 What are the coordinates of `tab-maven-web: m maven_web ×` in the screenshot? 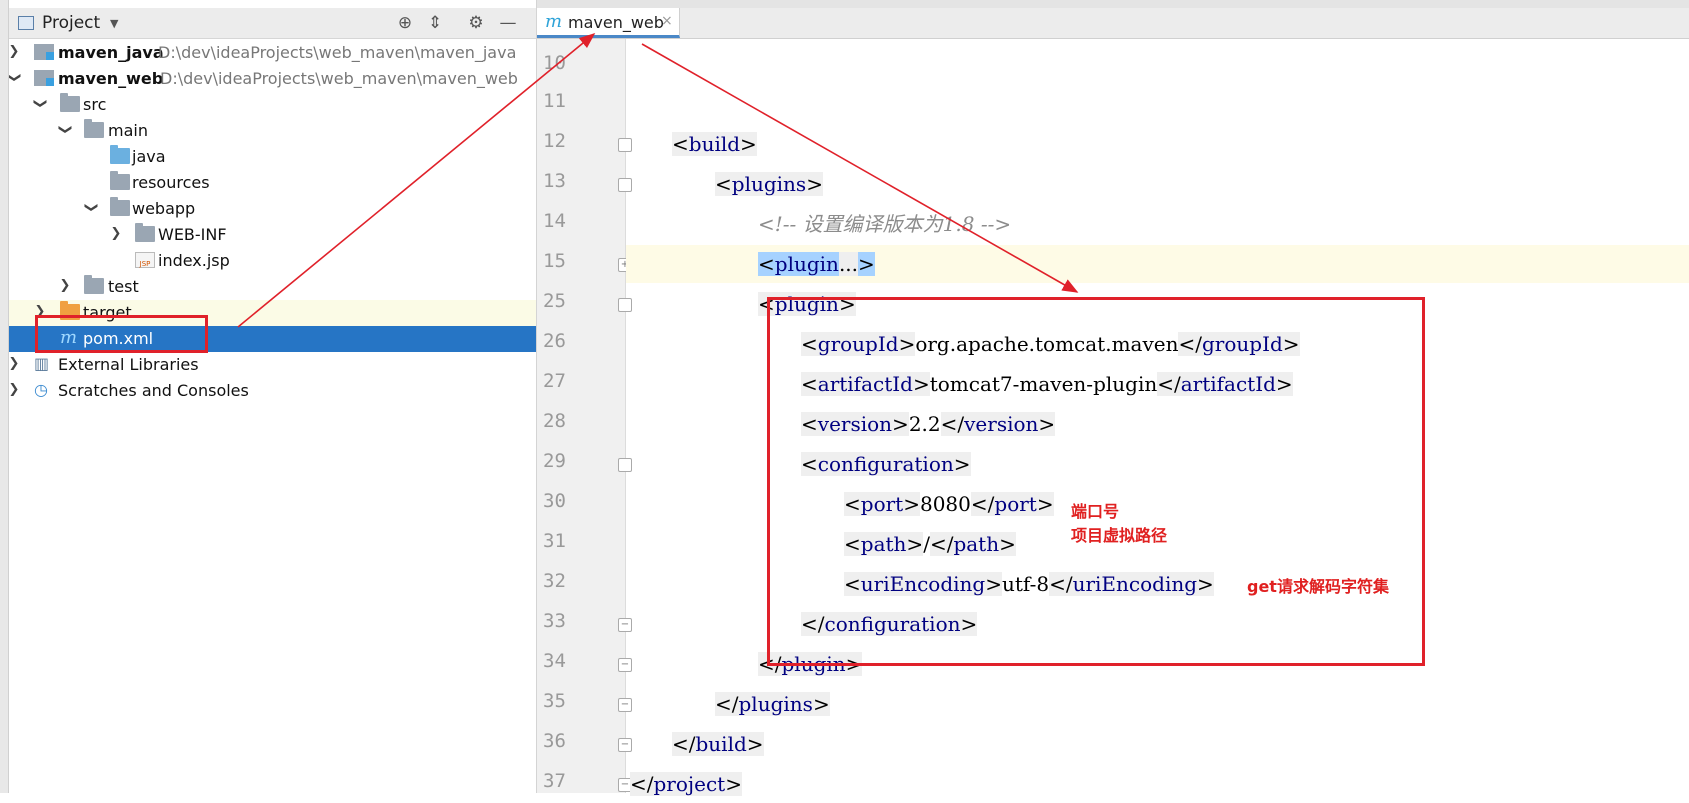 It's located at (608, 23).